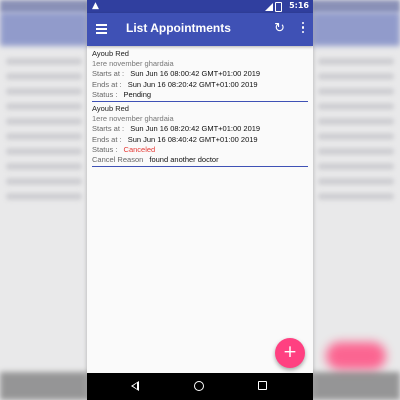 The image size is (400, 400). Describe the element at coordinates (195, 74) in the screenshot. I see `starts-at-value: Sun Jun 16 08:00:42 GMT+01:00 2019` at that location.